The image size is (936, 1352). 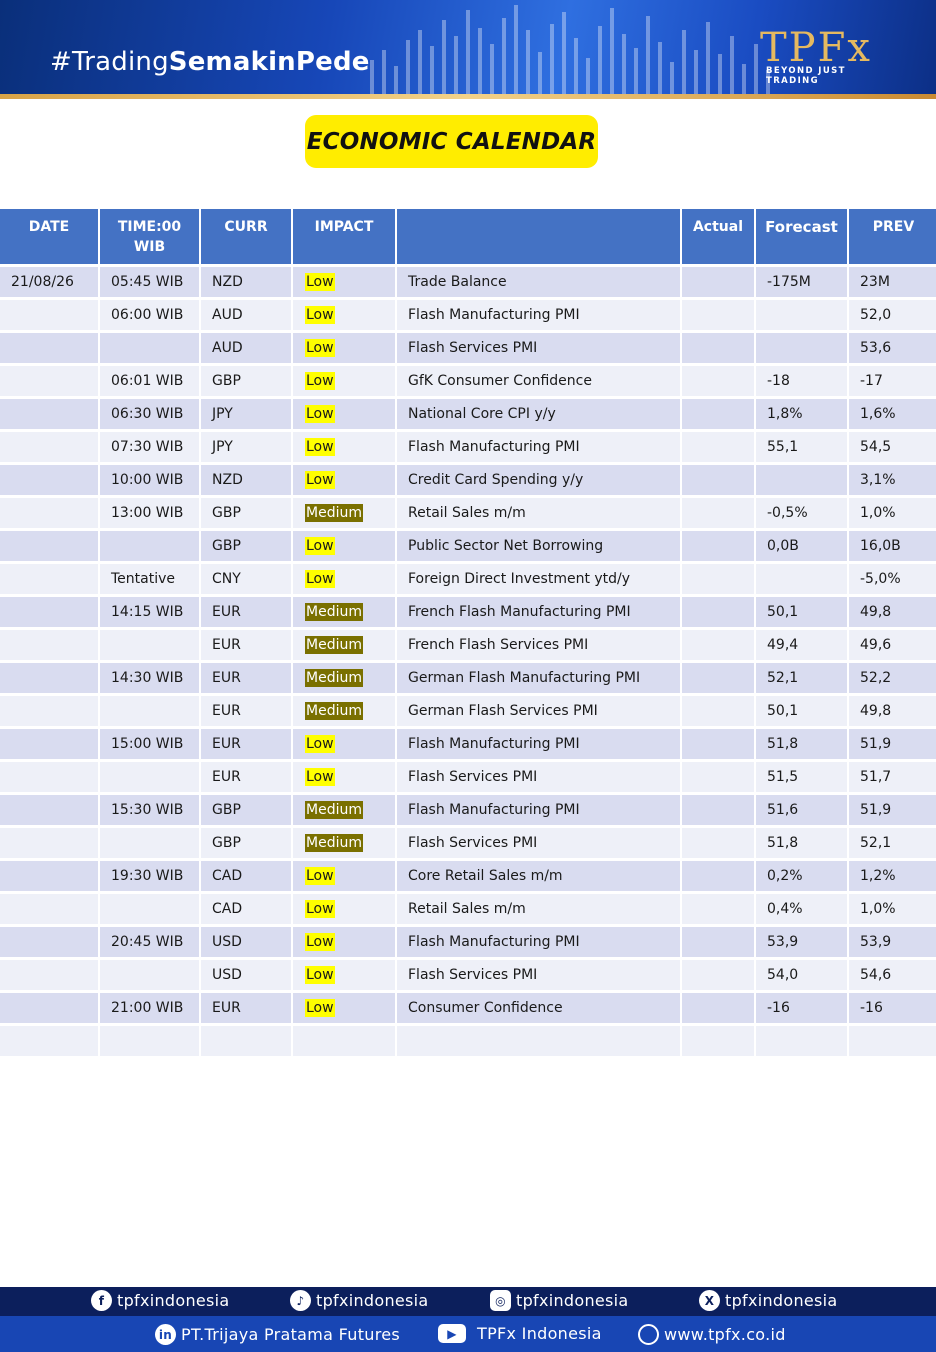 I want to click on cell-prev: 53,9, so click(x=892, y=942).